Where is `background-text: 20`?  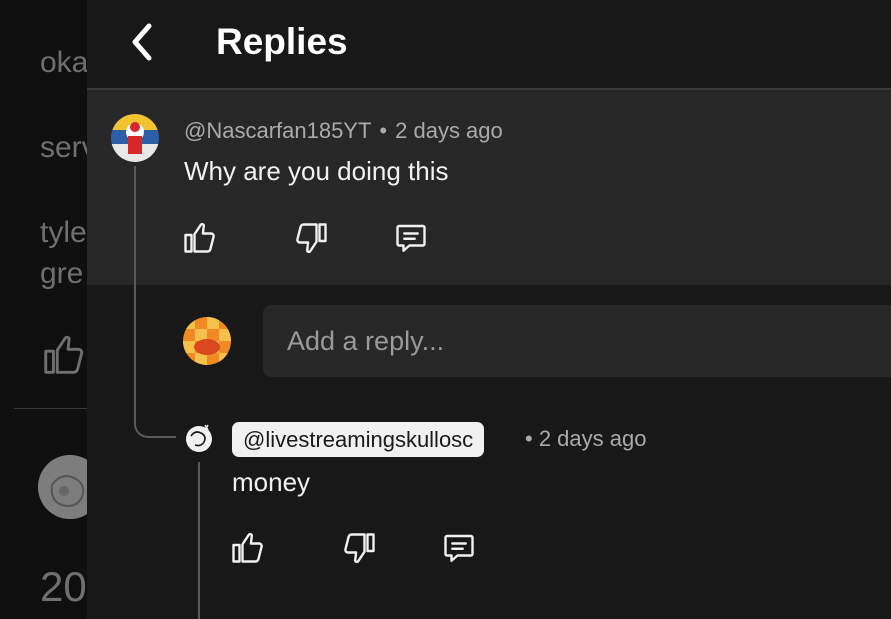 background-text: 20 is located at coordinates (63, 586).